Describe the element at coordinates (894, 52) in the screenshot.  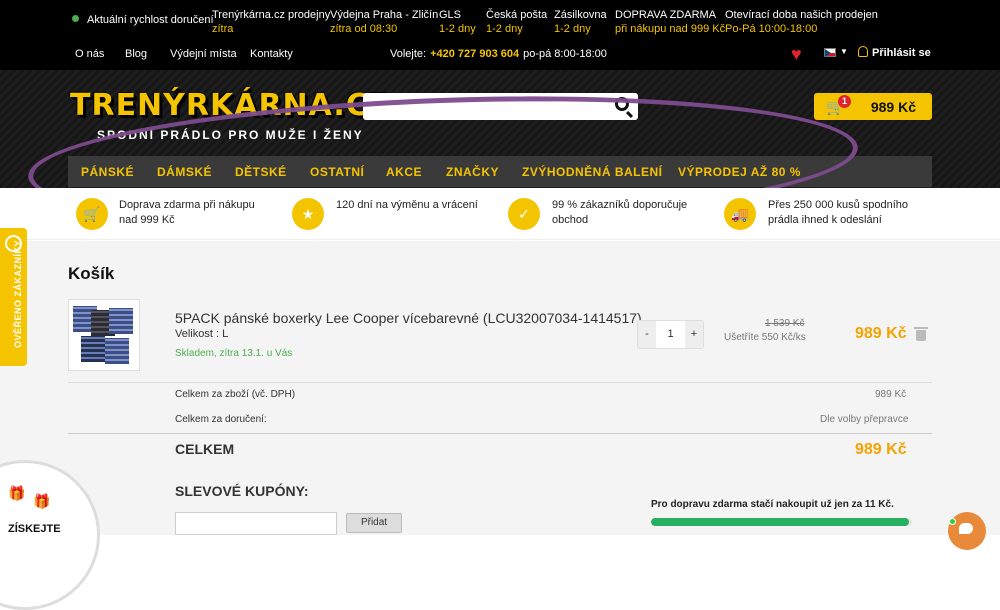
I see `login-button: Přihlásit se` at that location.